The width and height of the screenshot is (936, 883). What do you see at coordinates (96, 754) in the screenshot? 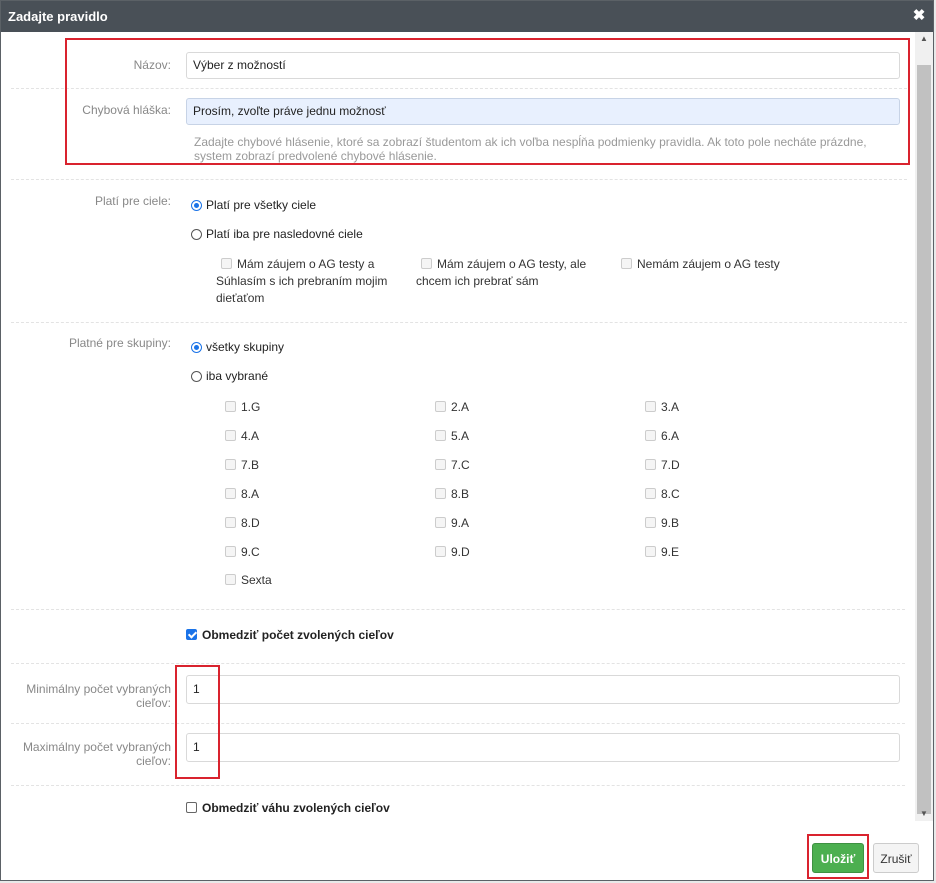
I see `max-count-label: Maximálny počet vybraných cieľov:` at bounding box center [96, 754].